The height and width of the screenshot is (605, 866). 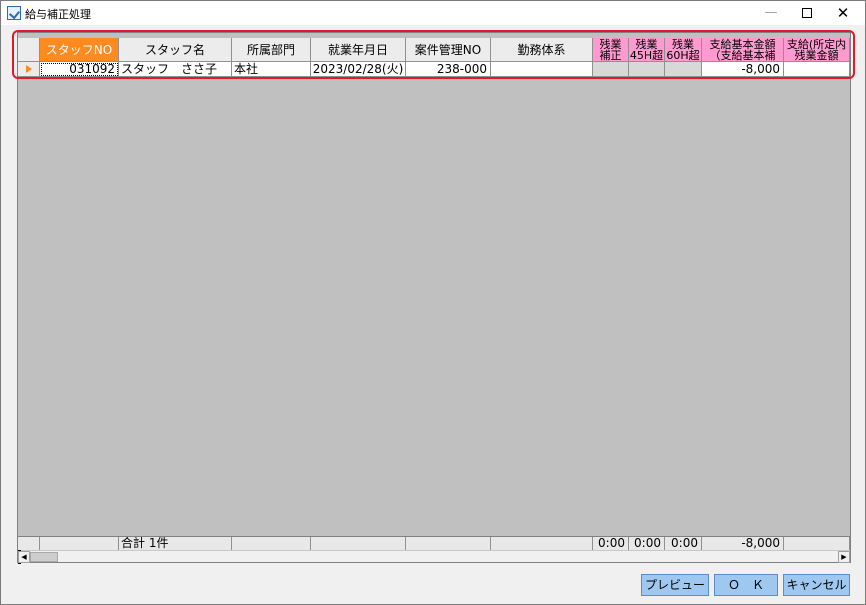 I want to click on maximize-button, so click(x=807, y=13).